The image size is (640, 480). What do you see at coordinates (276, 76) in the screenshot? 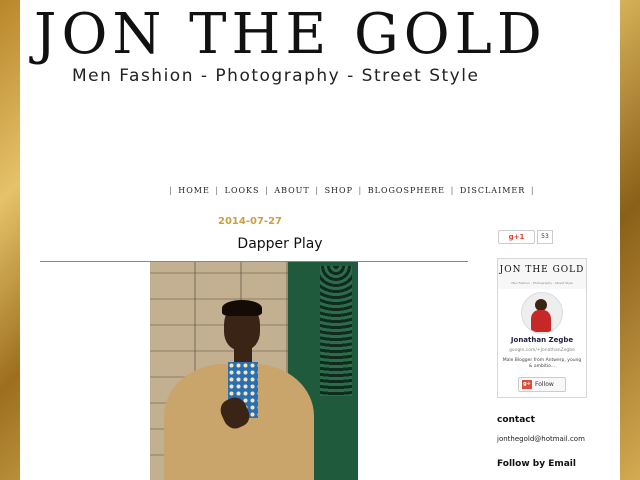
I see `site-tagline: Men Fashion - Photography - Street Style` at bounding box center [276, 76].